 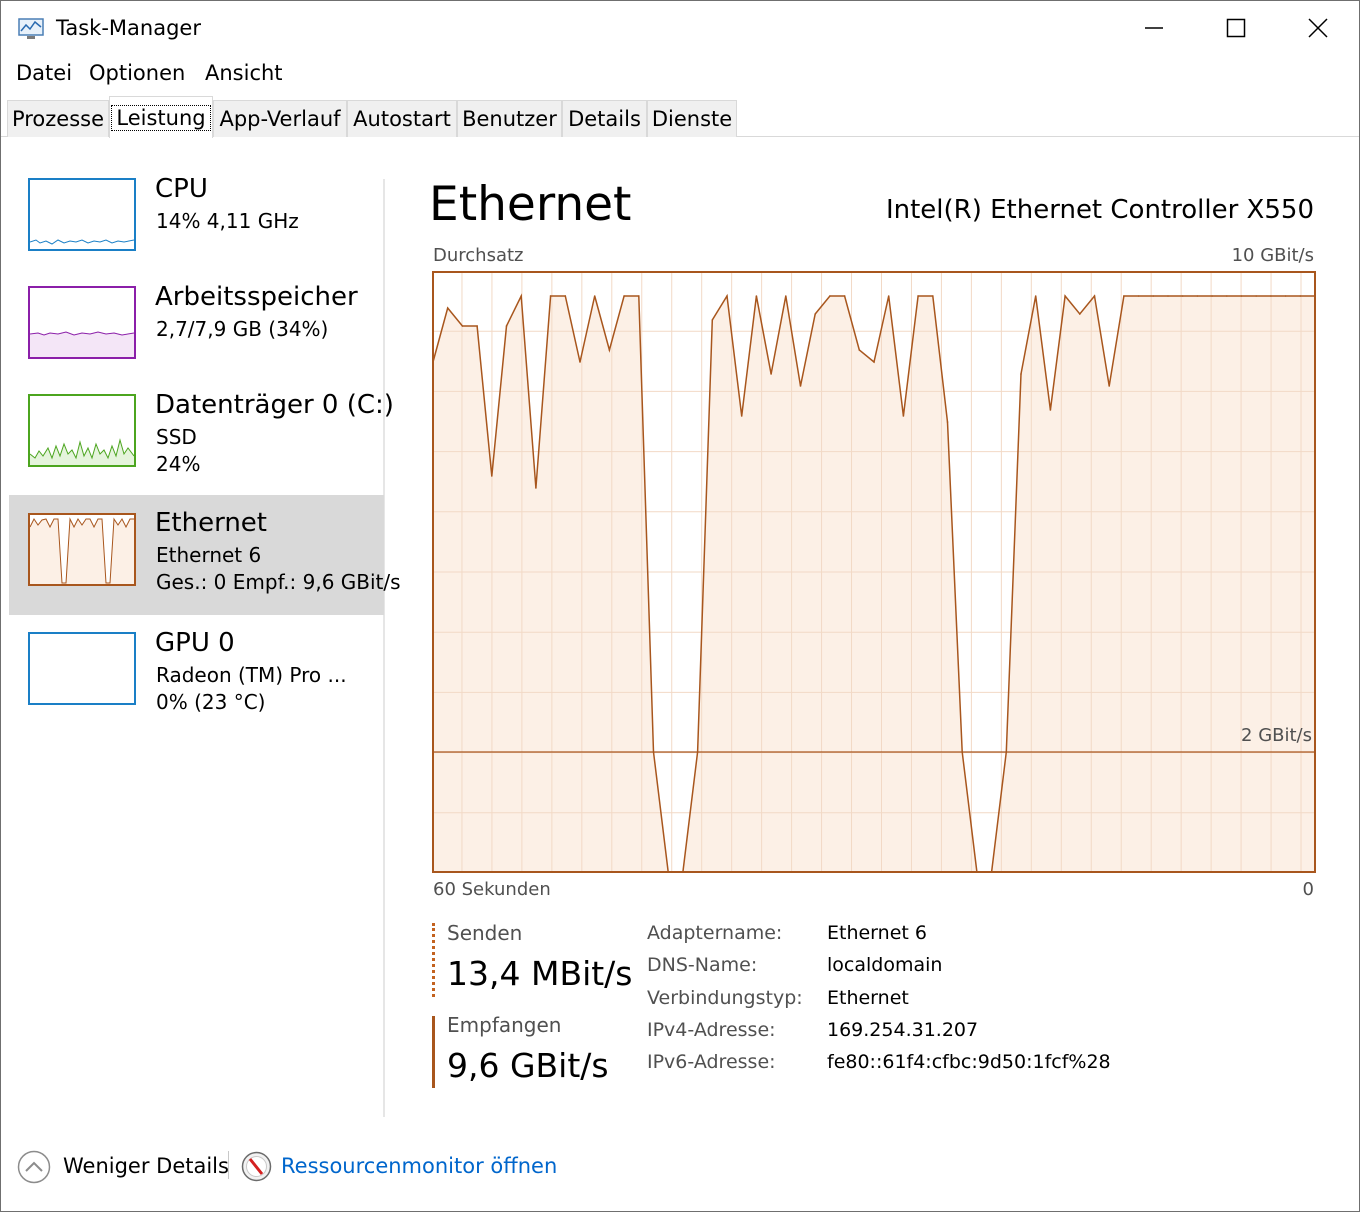 I want to click on menu-datei: Datei, so click(x=44, y=73).